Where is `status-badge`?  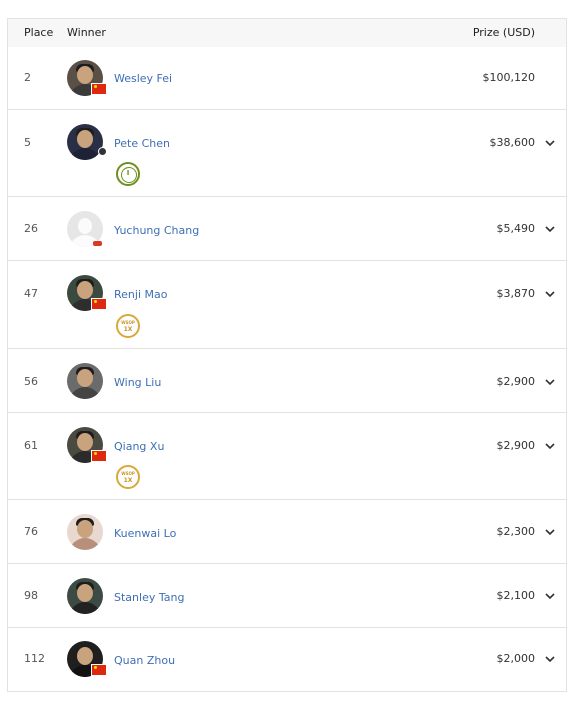
status-badge is located at coordinates (102, 151).